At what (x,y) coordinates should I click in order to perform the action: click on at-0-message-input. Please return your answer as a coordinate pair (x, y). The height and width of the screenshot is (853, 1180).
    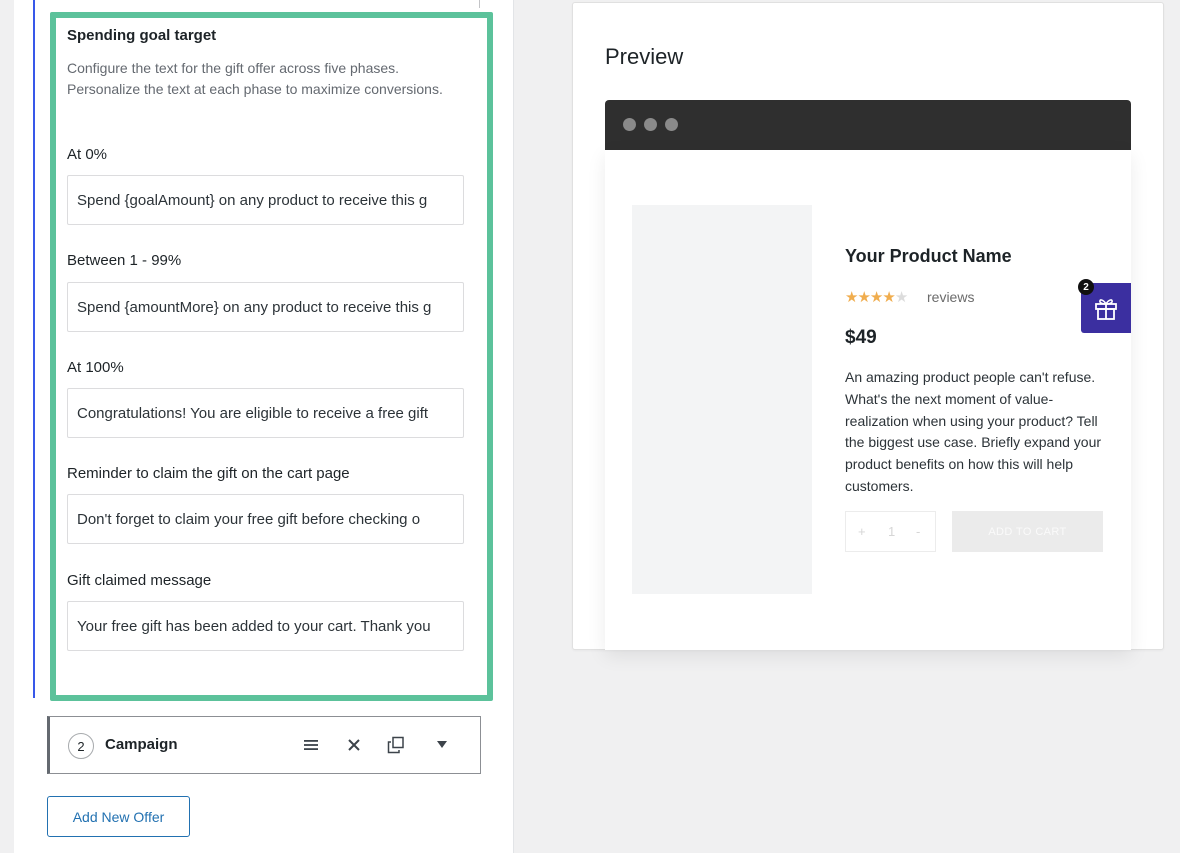
    Looking at the image, I should click on (265, 200).